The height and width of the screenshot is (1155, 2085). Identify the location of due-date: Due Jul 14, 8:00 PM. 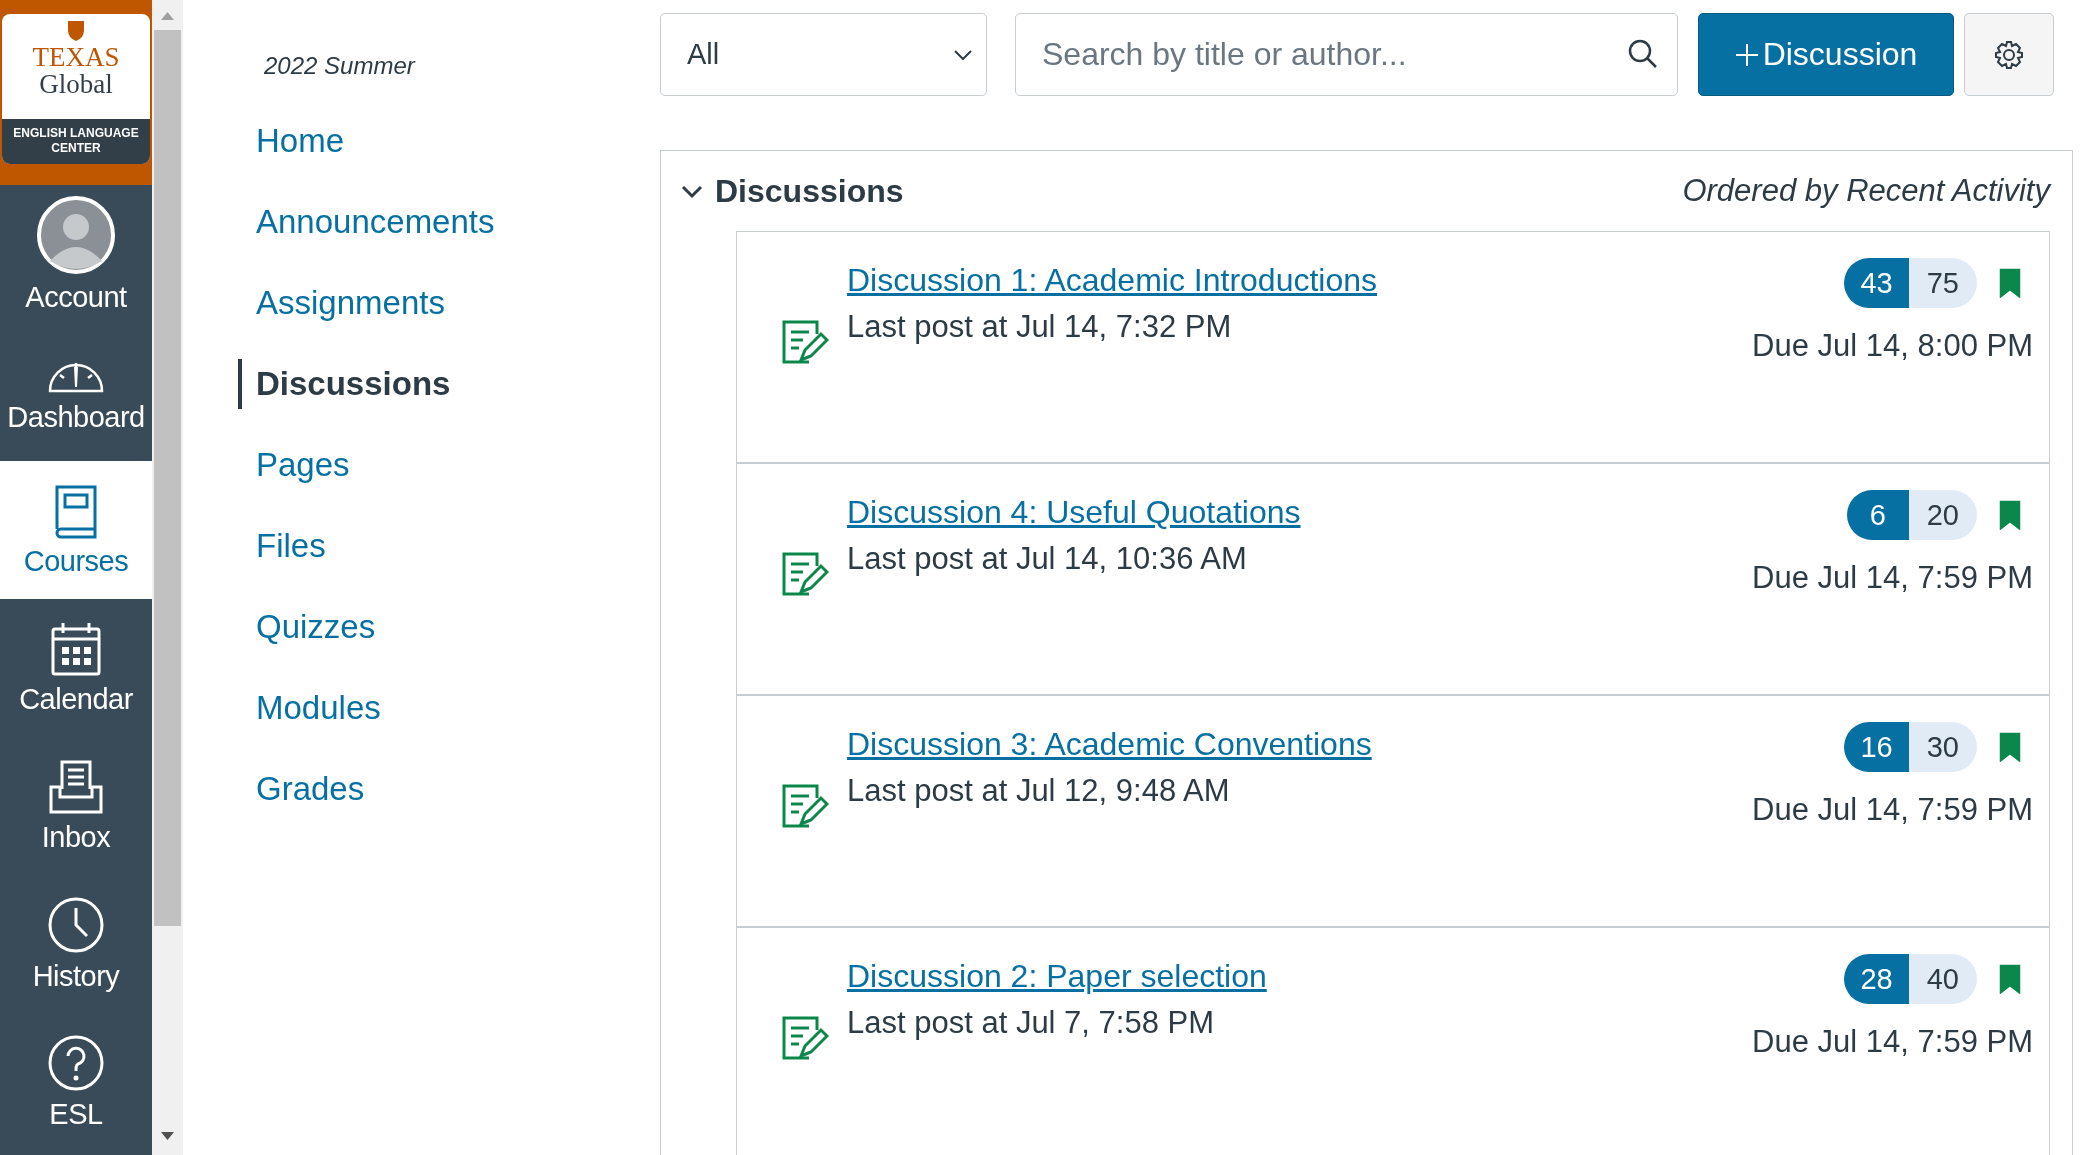
(1892, 346).